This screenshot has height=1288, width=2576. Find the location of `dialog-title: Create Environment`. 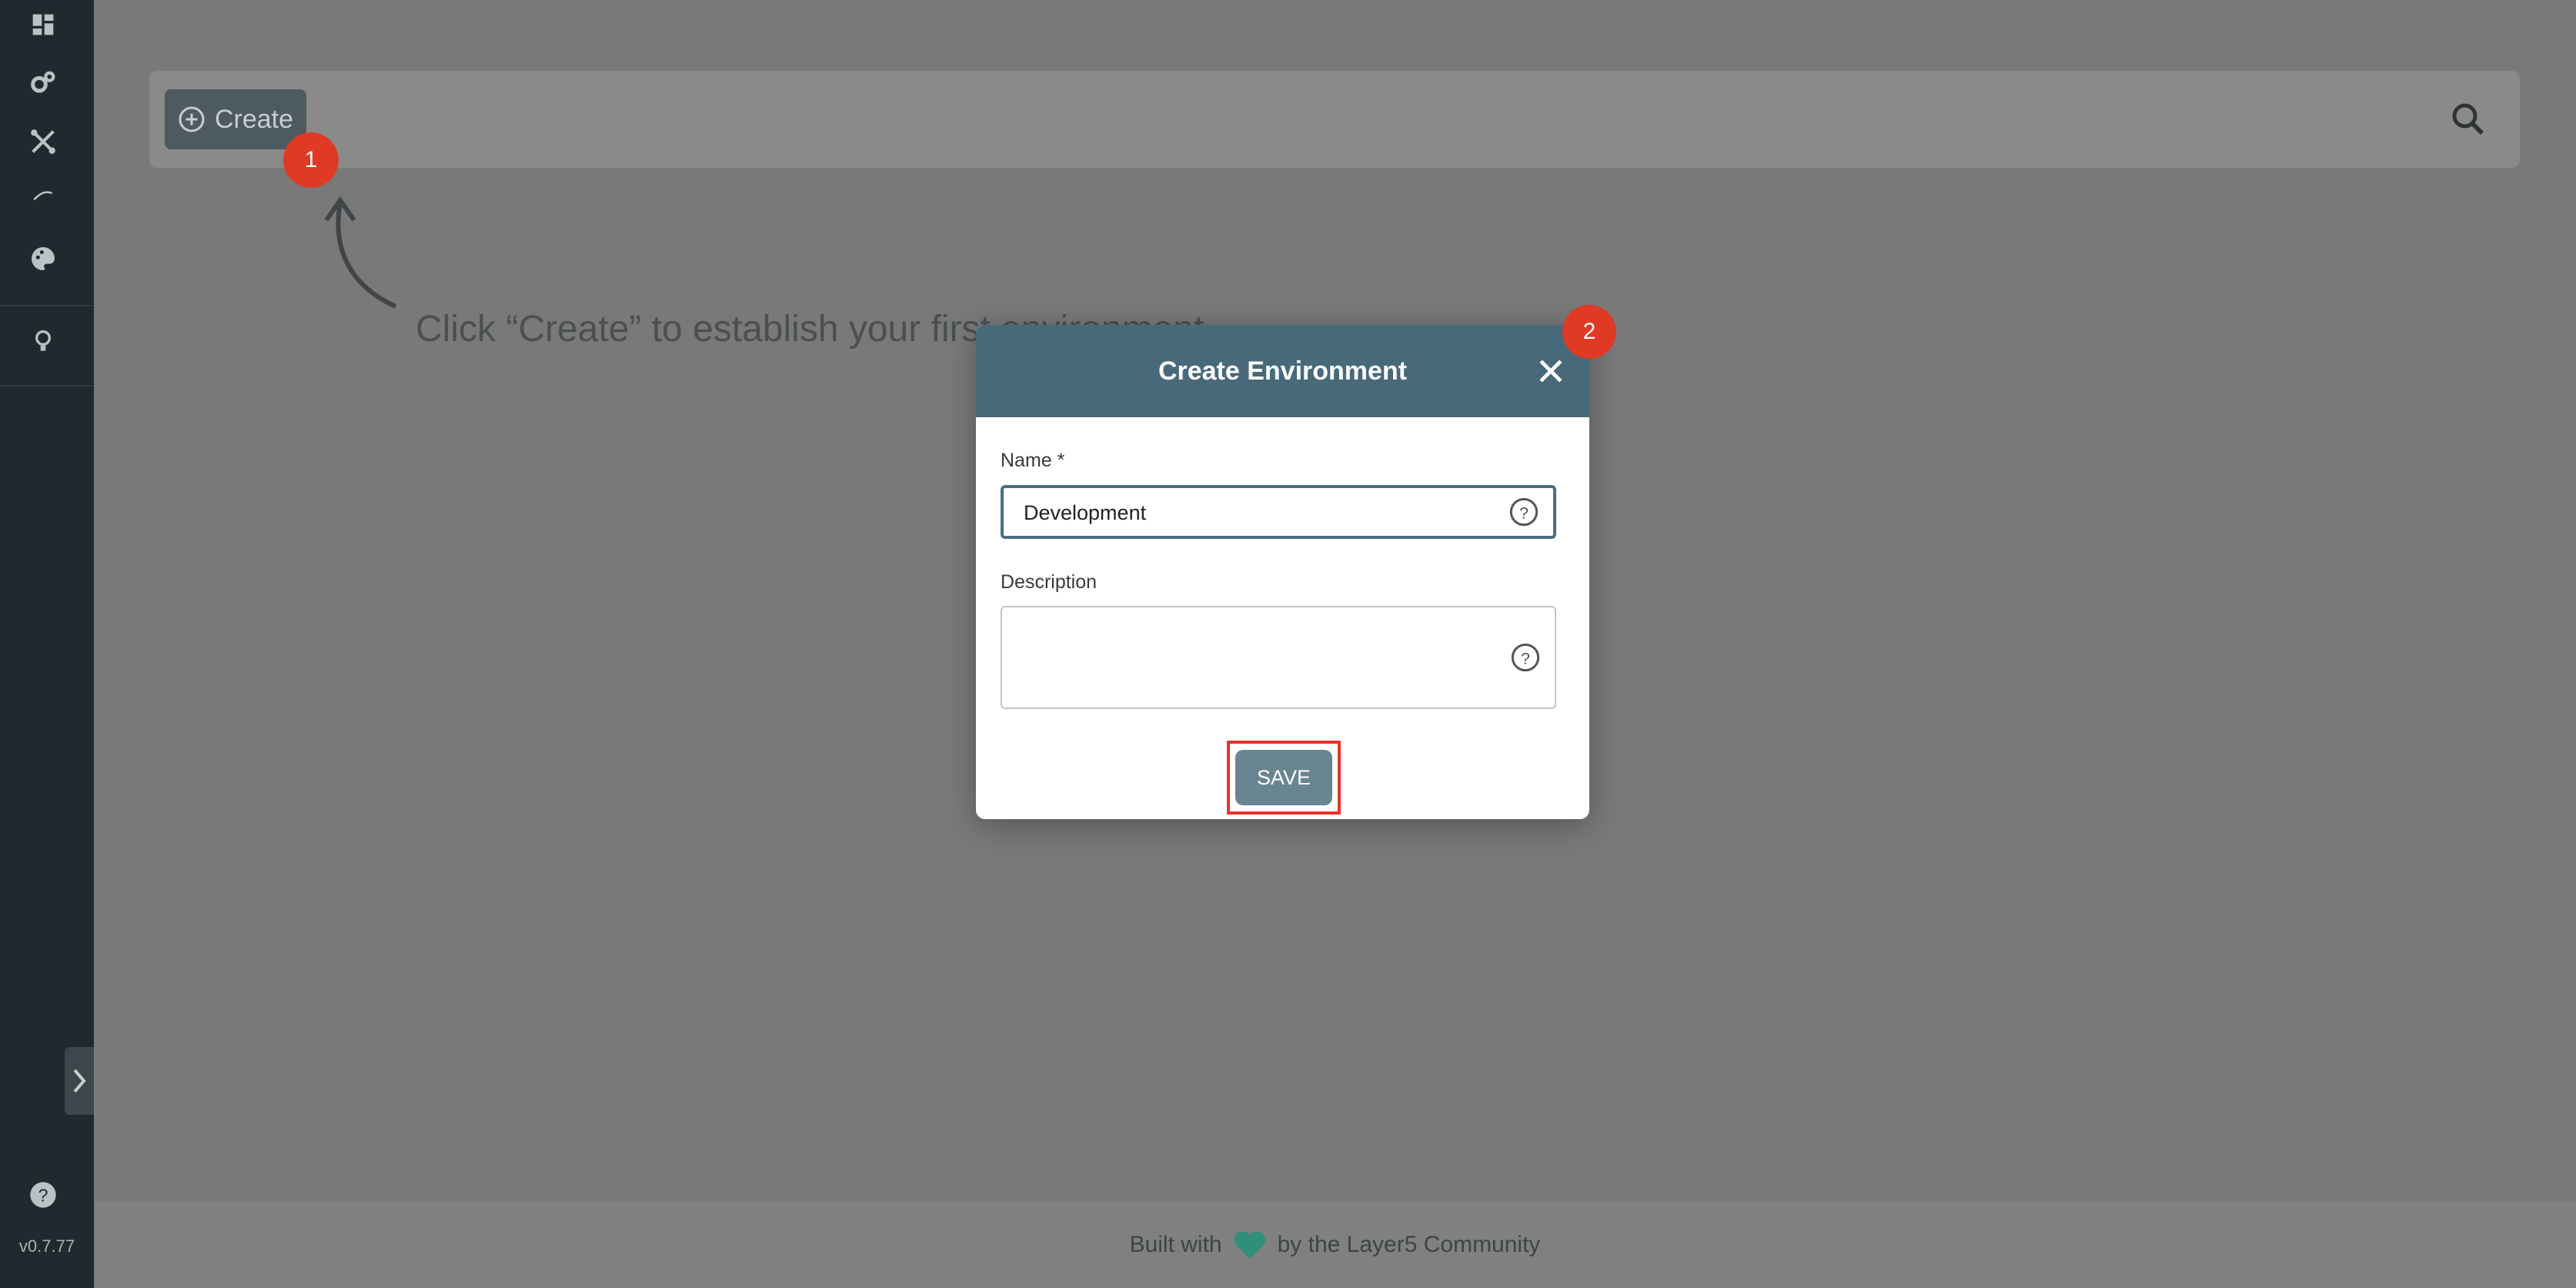

dialog-title: Create Environment is located at coordinates (1283, 371).